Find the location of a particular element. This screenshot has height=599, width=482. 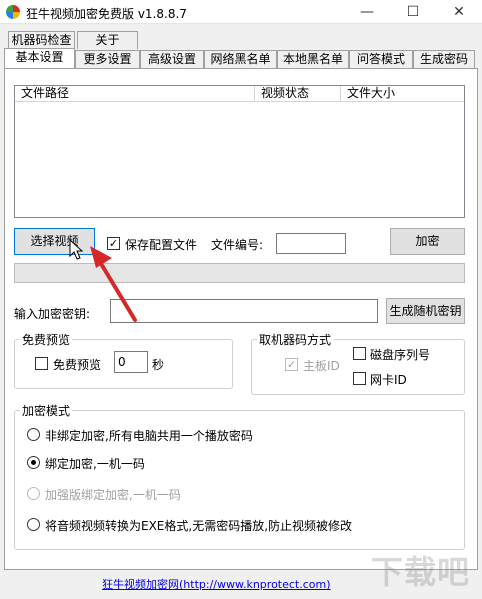

annotation-overlay is located at coordinates (103, 280).